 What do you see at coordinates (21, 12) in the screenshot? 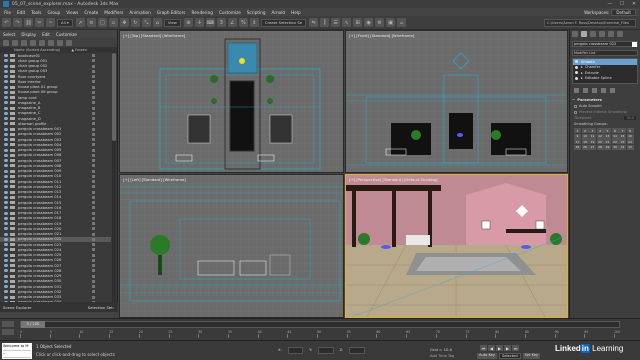
I see `menu-edit: Edit` at bounding box center [21, 12].